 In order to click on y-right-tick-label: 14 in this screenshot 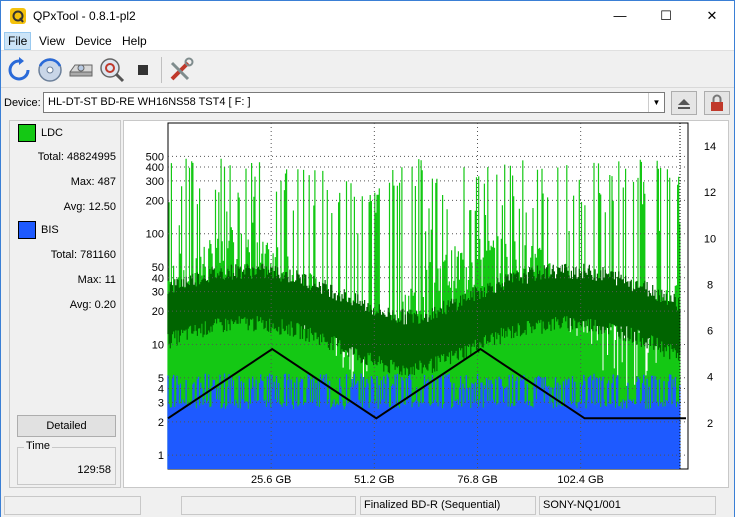, I will do `click(710, 147)`.